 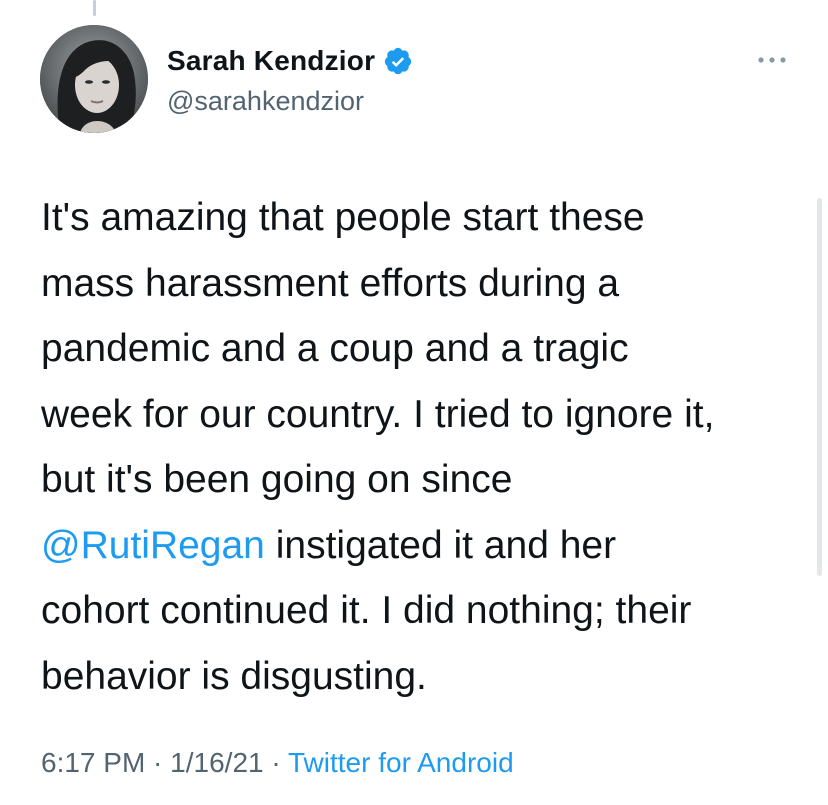 What do you see at coordinates (440, 545) in the screenshot?
I see `tweet-line: instigated it and her` at bounding box center [440, 545].